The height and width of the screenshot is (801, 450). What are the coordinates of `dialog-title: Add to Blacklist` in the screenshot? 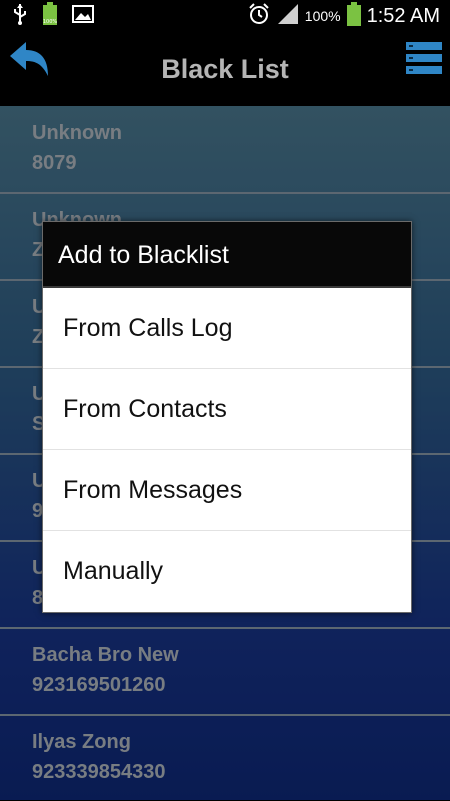 It's located at (227, 255).